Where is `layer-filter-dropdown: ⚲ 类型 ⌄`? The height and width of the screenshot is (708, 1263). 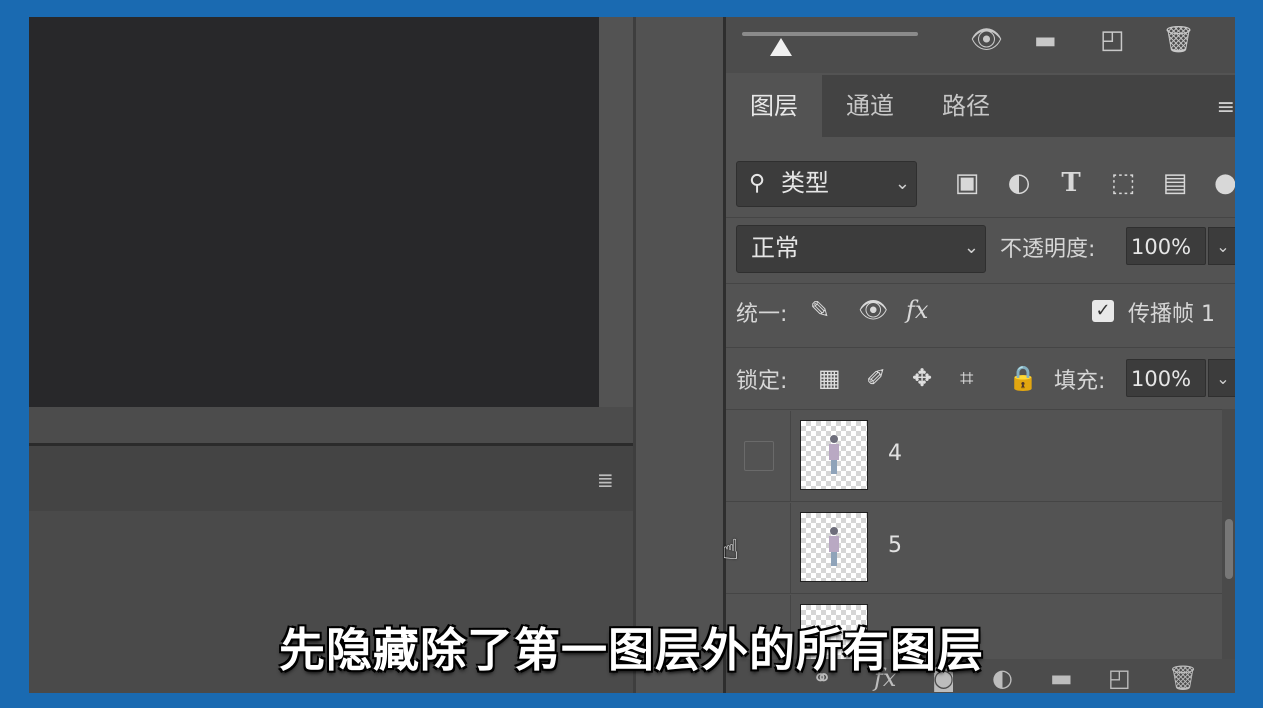 layer-filter-dropdown: ⚲ 类型 ⌄ is located at coordinates (826, 184).